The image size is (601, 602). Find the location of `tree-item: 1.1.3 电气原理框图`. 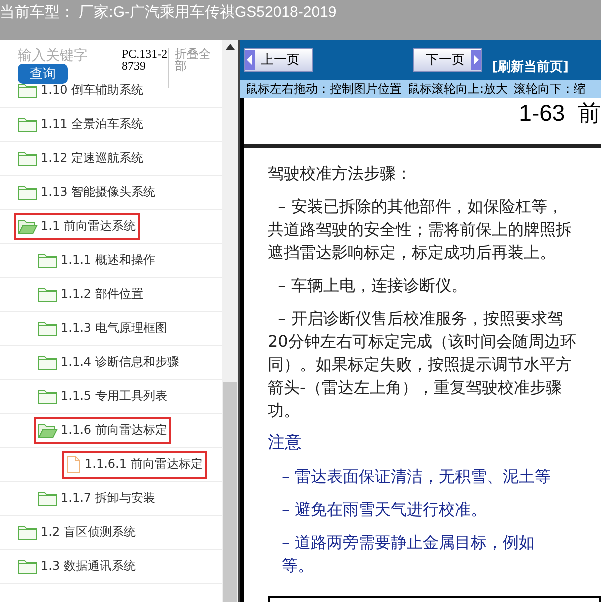

tree-item: 1.1.3 电气原理框图 is located at coordinates (103, 328).